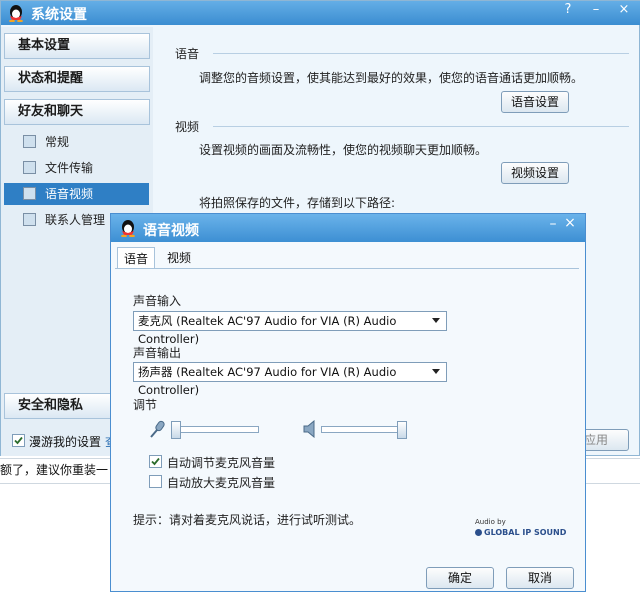 The width and height of the screenshot is (640, 592). I want to click on file-transfer-icon, so click(29, 167).